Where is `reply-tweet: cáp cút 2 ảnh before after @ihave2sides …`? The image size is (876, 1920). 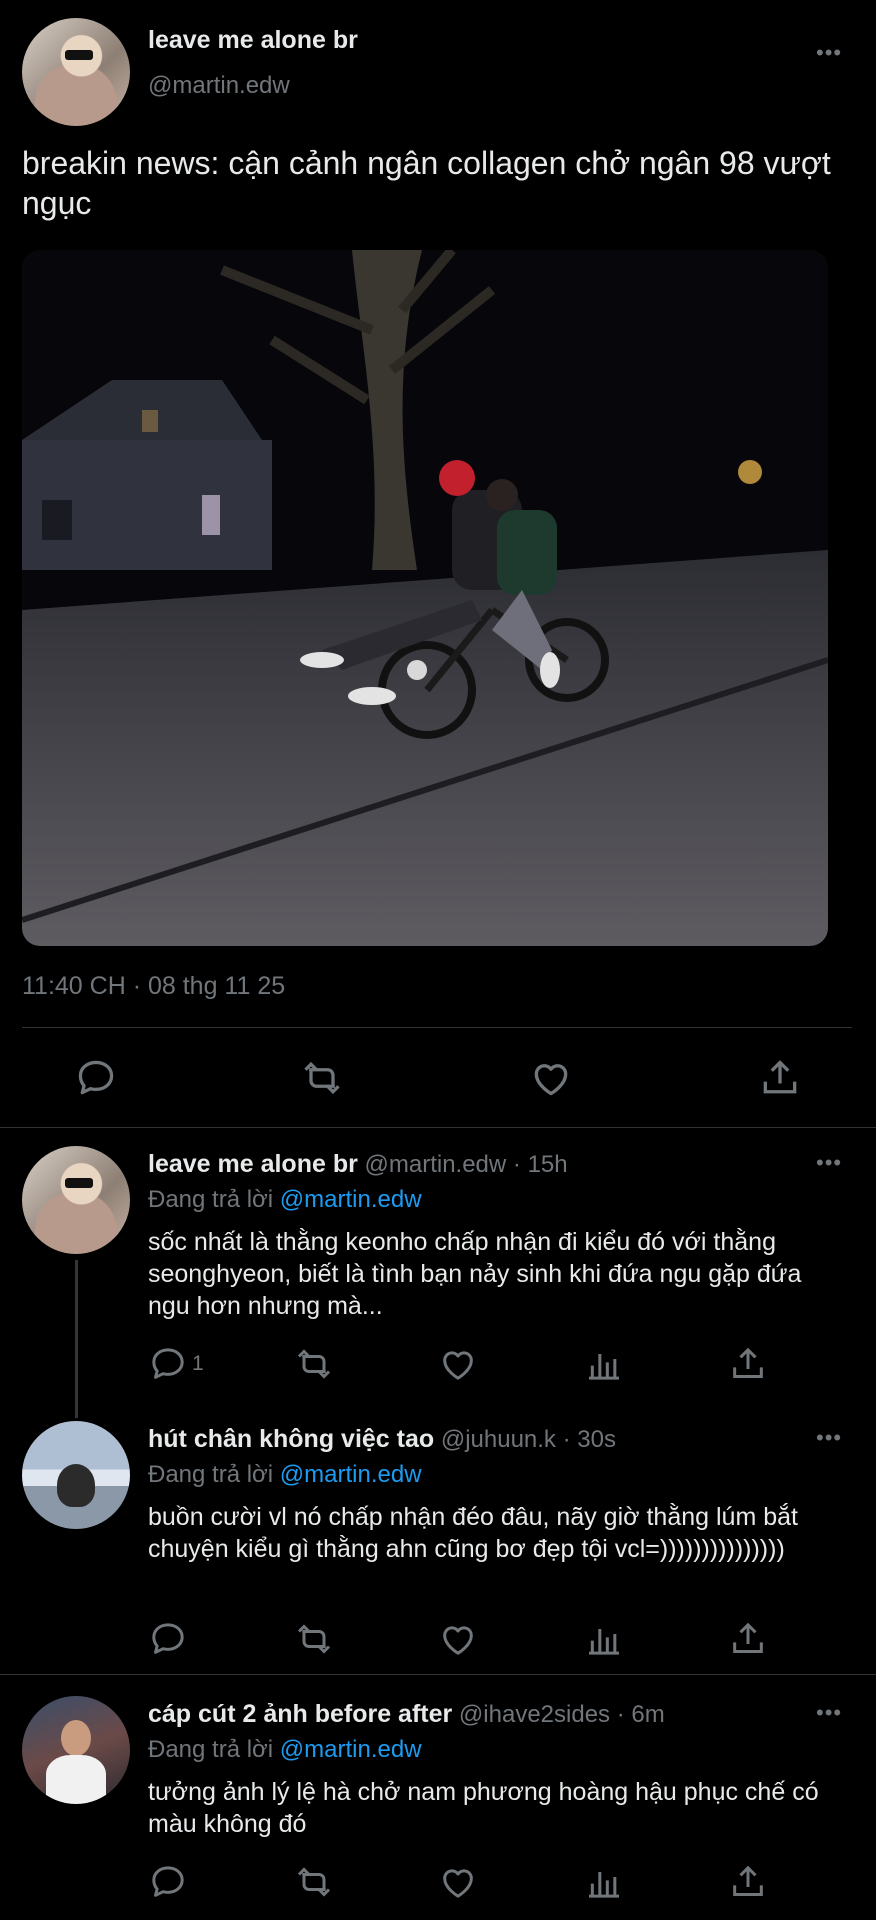
reply-tweet: cáp cút 2 ảnh before after @ihave2sides … is located at coordinates (438, 1808).